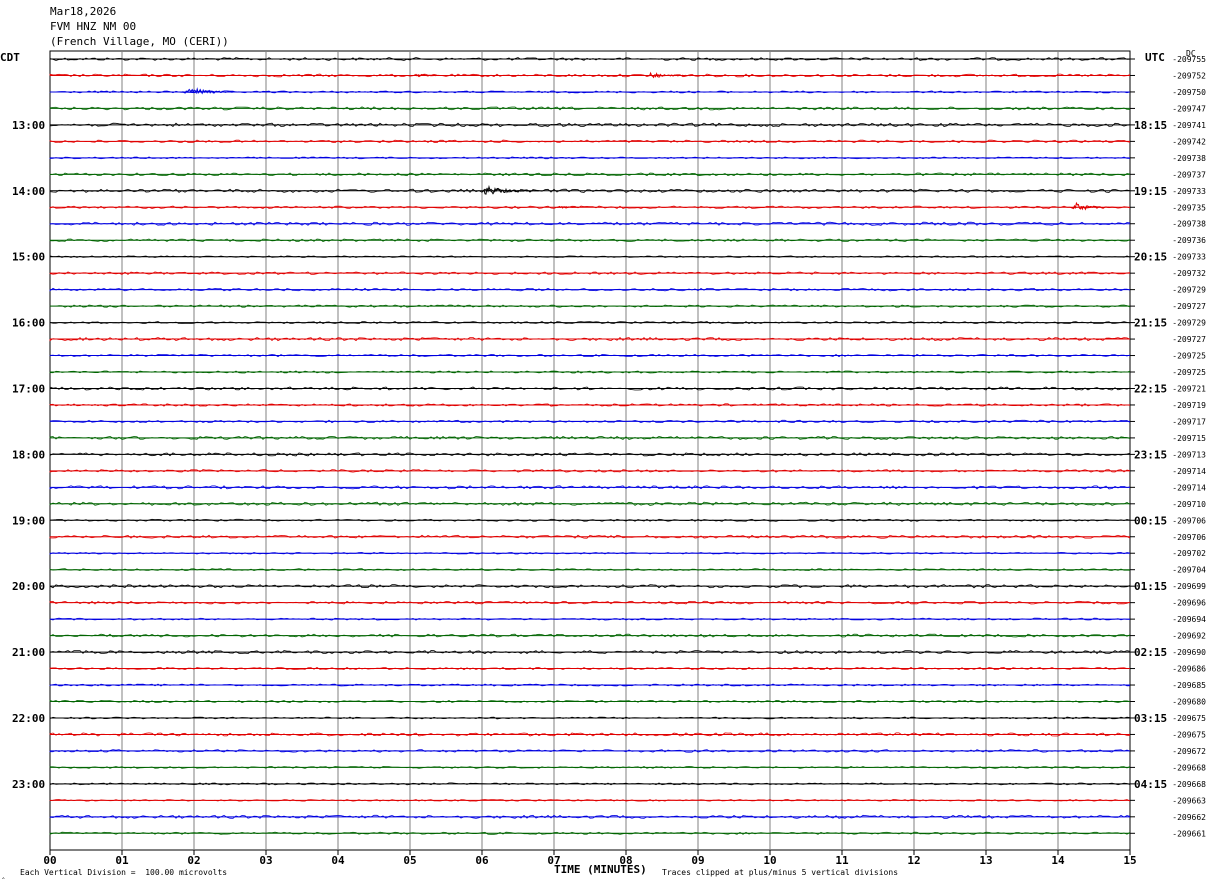 This screenshot has width=1210, height=886. What do you see at coordinates (1189, 92) in the screenshot?
I see `dc-offset-label: -209750` at bounding box center [1189, 92].